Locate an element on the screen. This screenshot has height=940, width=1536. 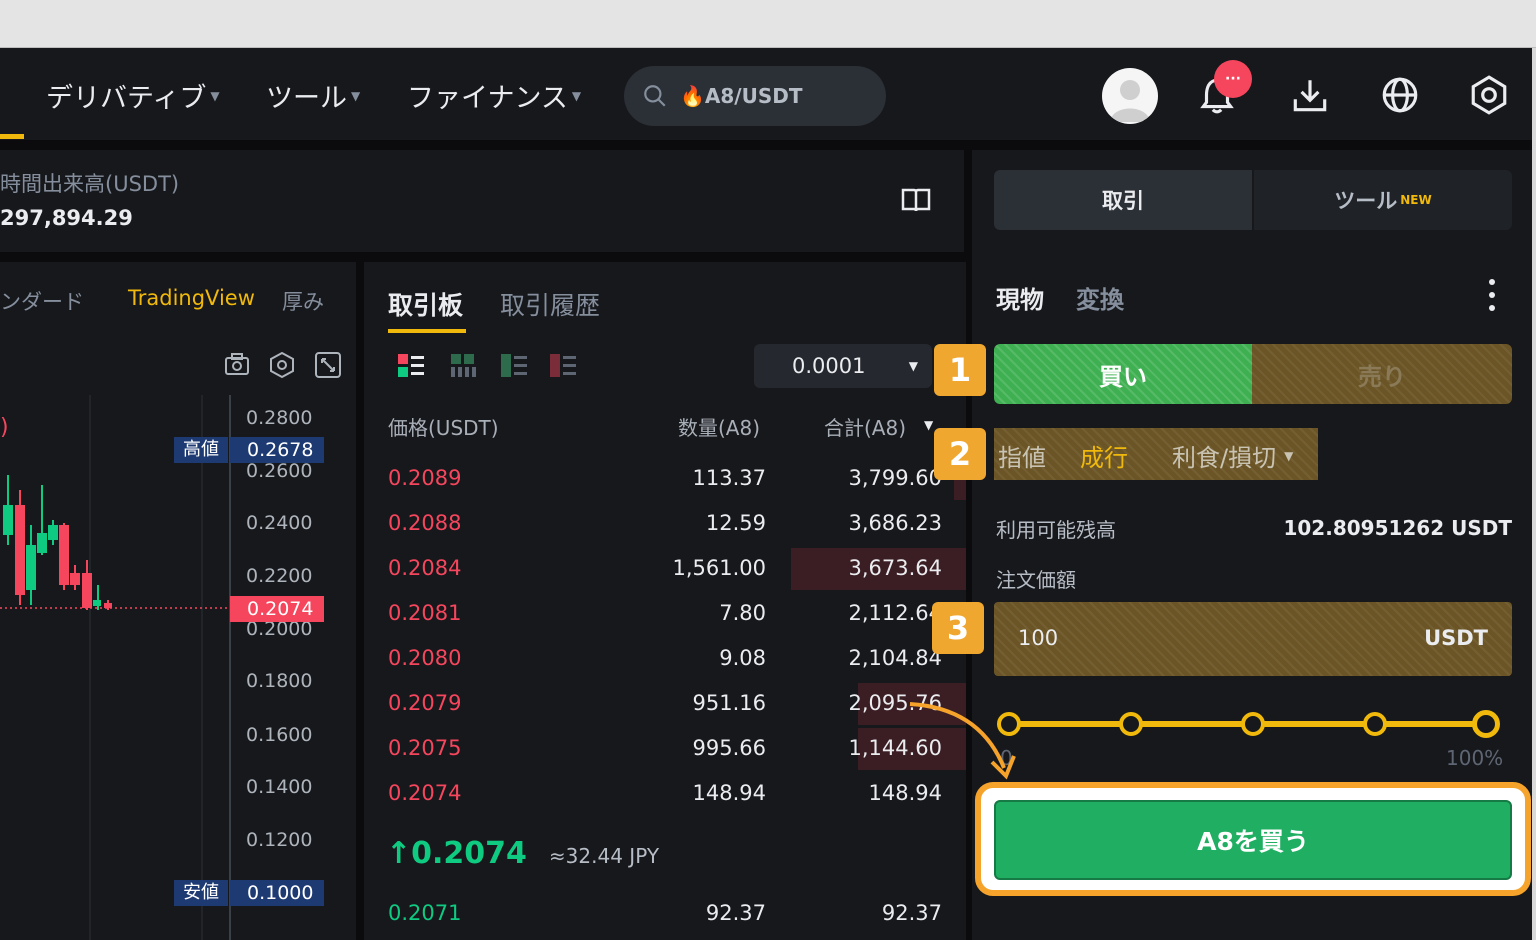
order-type-market: 成行 is located at coordinates (1104, 455).